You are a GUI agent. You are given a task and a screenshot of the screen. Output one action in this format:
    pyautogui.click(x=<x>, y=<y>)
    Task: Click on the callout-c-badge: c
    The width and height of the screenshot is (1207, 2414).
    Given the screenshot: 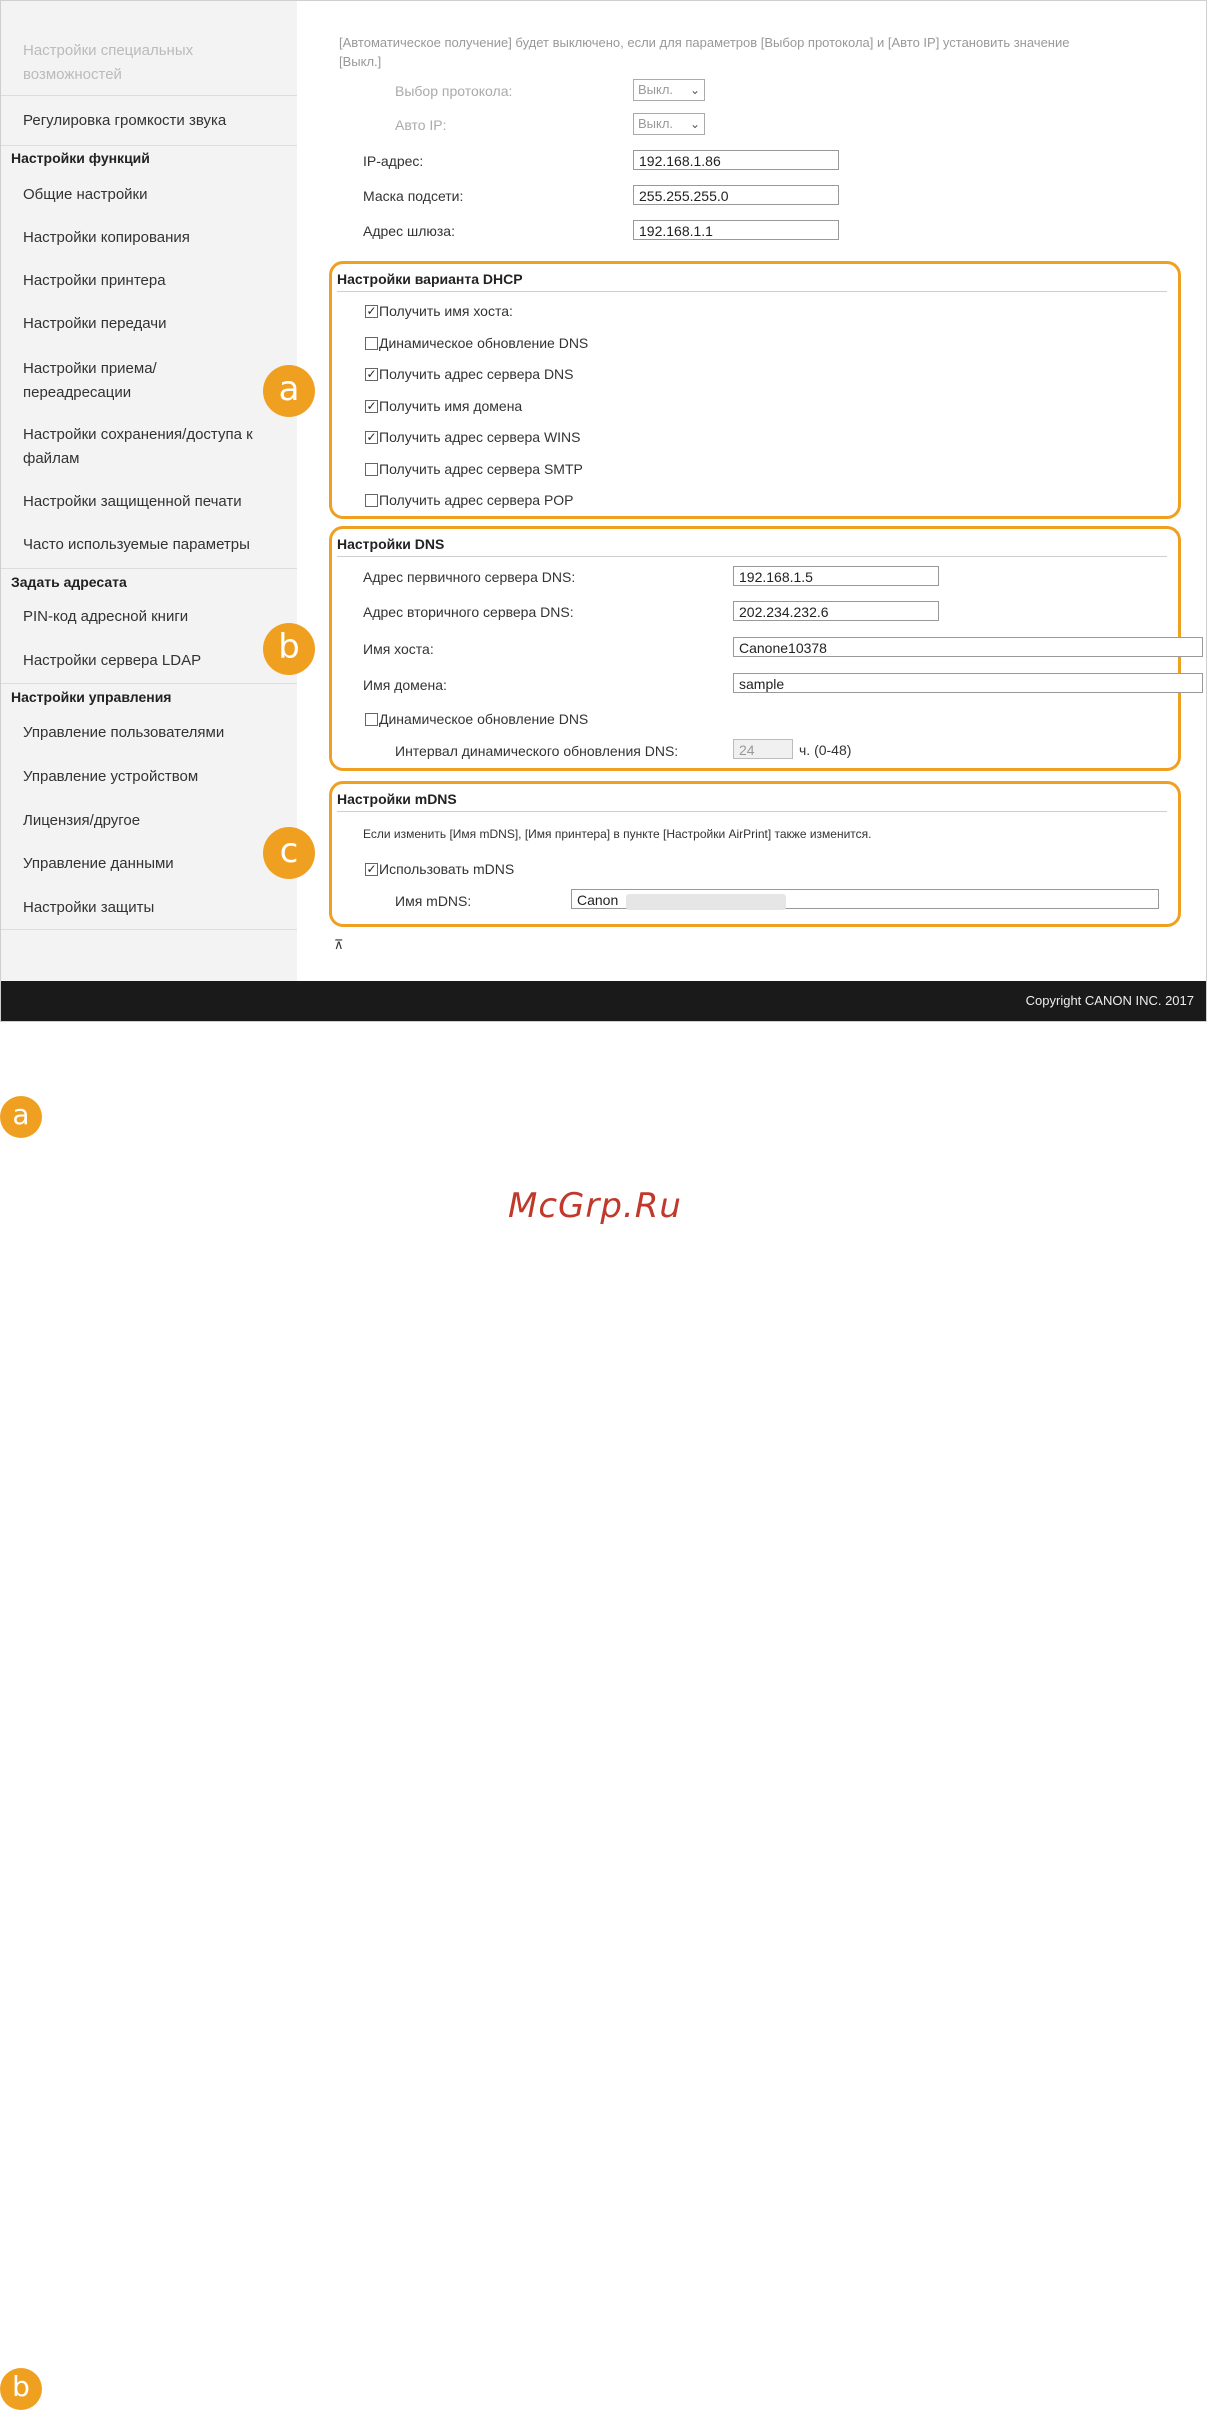 What is the action you would take?
    pyautogui.click(x=289, y=853)
    